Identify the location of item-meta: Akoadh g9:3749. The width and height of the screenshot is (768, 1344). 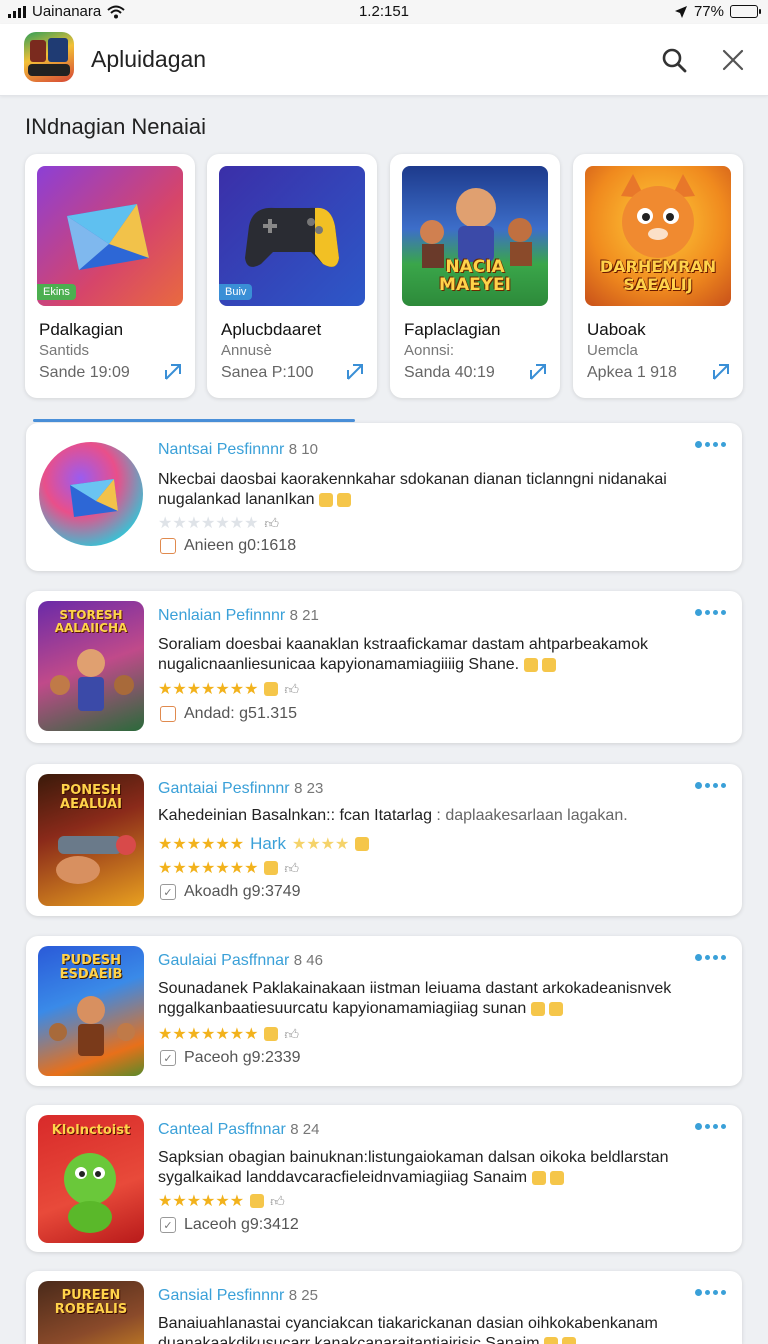
(242, 891).